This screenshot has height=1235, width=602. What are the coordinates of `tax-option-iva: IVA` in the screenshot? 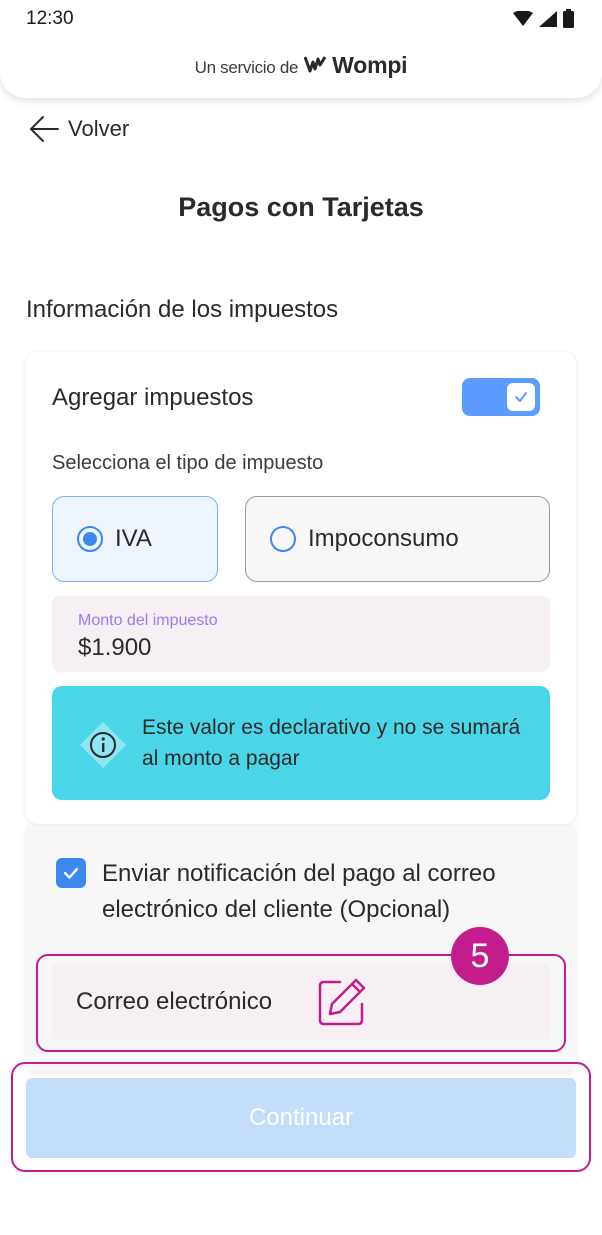 It's located at (135, 539).